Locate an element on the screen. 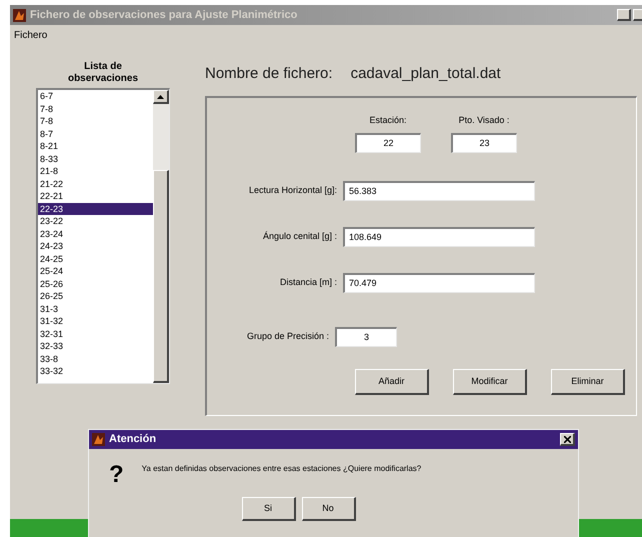 This screenshot has width=642, height=537. list-item: 26-25 is located at coordinates (95, 296).